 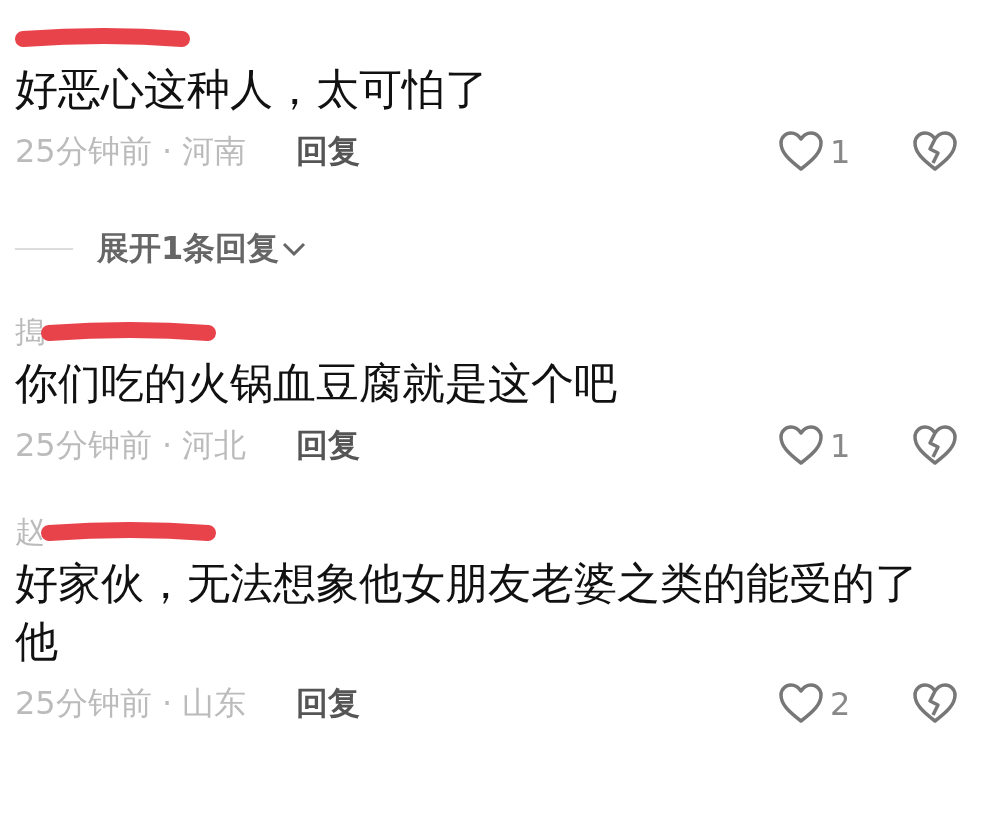 I want to click on like-count: 2, so click(x=841, y=704).